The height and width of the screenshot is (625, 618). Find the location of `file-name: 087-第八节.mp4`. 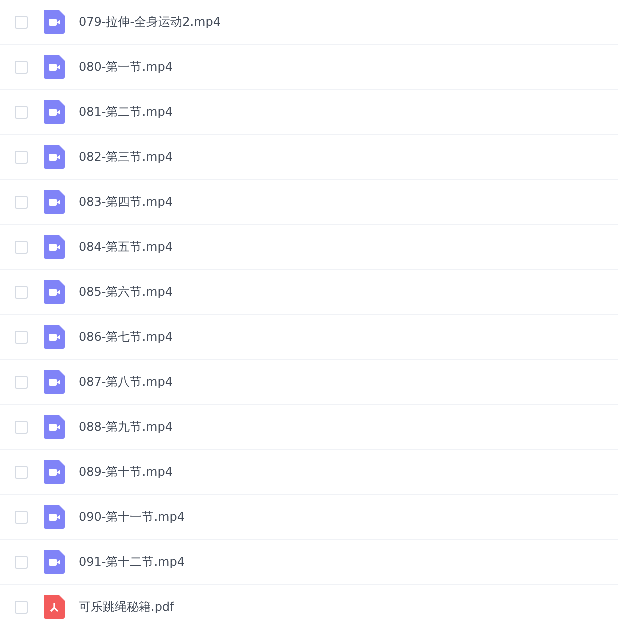

file-name: 087-第八节.mp4 is located at coordinates (126, 382).